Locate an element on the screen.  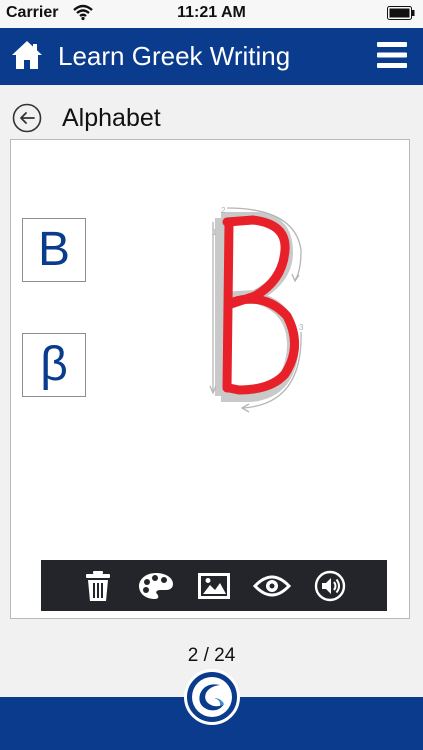
status-time: 11:21 AM is located at coordinates (211, 12).